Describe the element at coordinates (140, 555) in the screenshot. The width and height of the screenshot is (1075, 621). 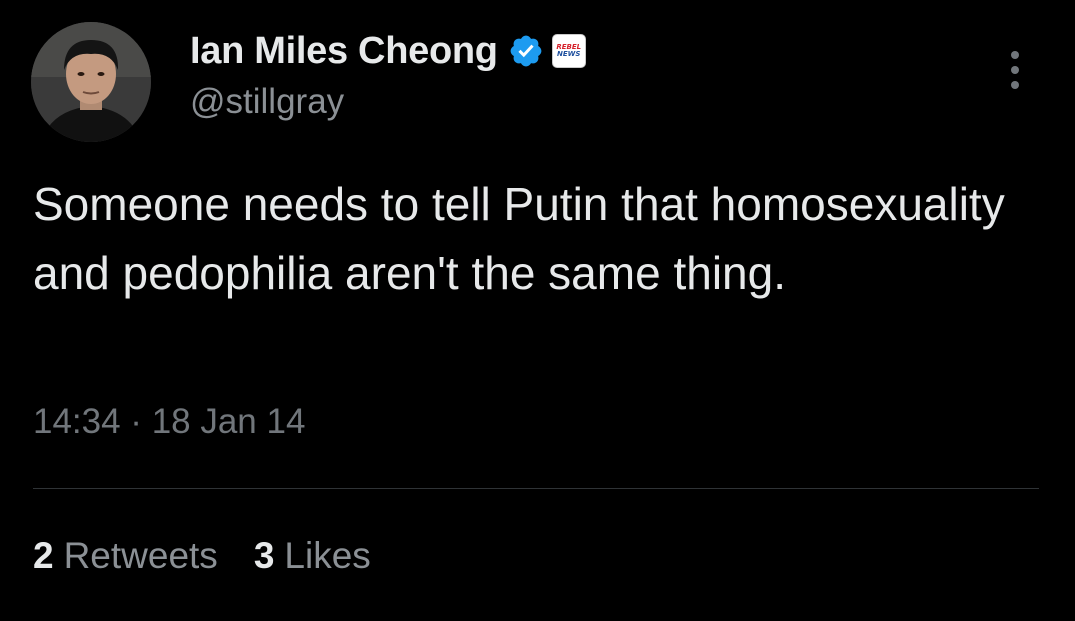
I see `retweets-label: Retweets` at that location.